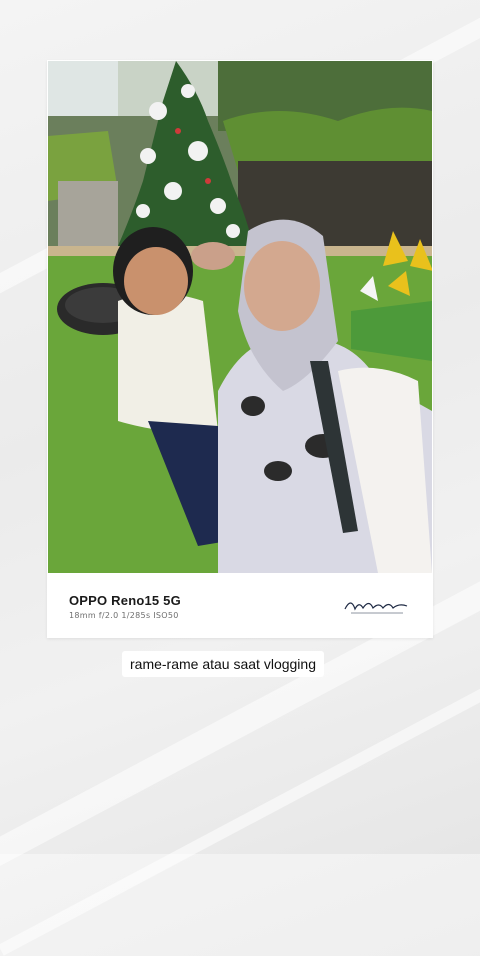 Image resolution: width=480 pixels, height=956 pixels. I want to click on photo-watermark-bar: OPPO Reno15 5G 18mm f/2.0 1/285s ISO50, so click(240, 605).